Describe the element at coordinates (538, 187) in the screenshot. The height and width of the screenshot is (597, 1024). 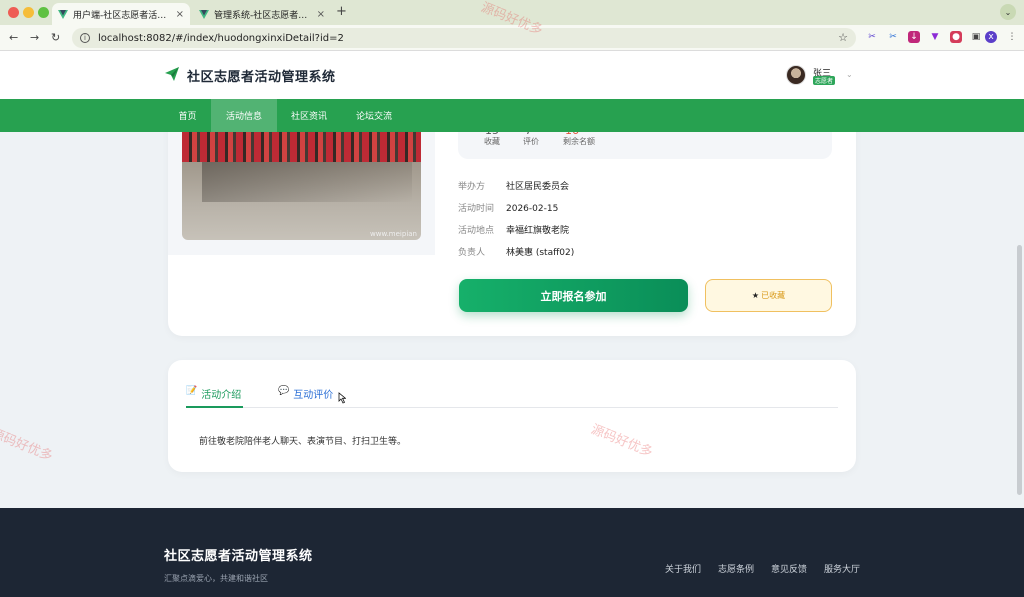
I see `organizer-value: 社区居民委员会` at that location.